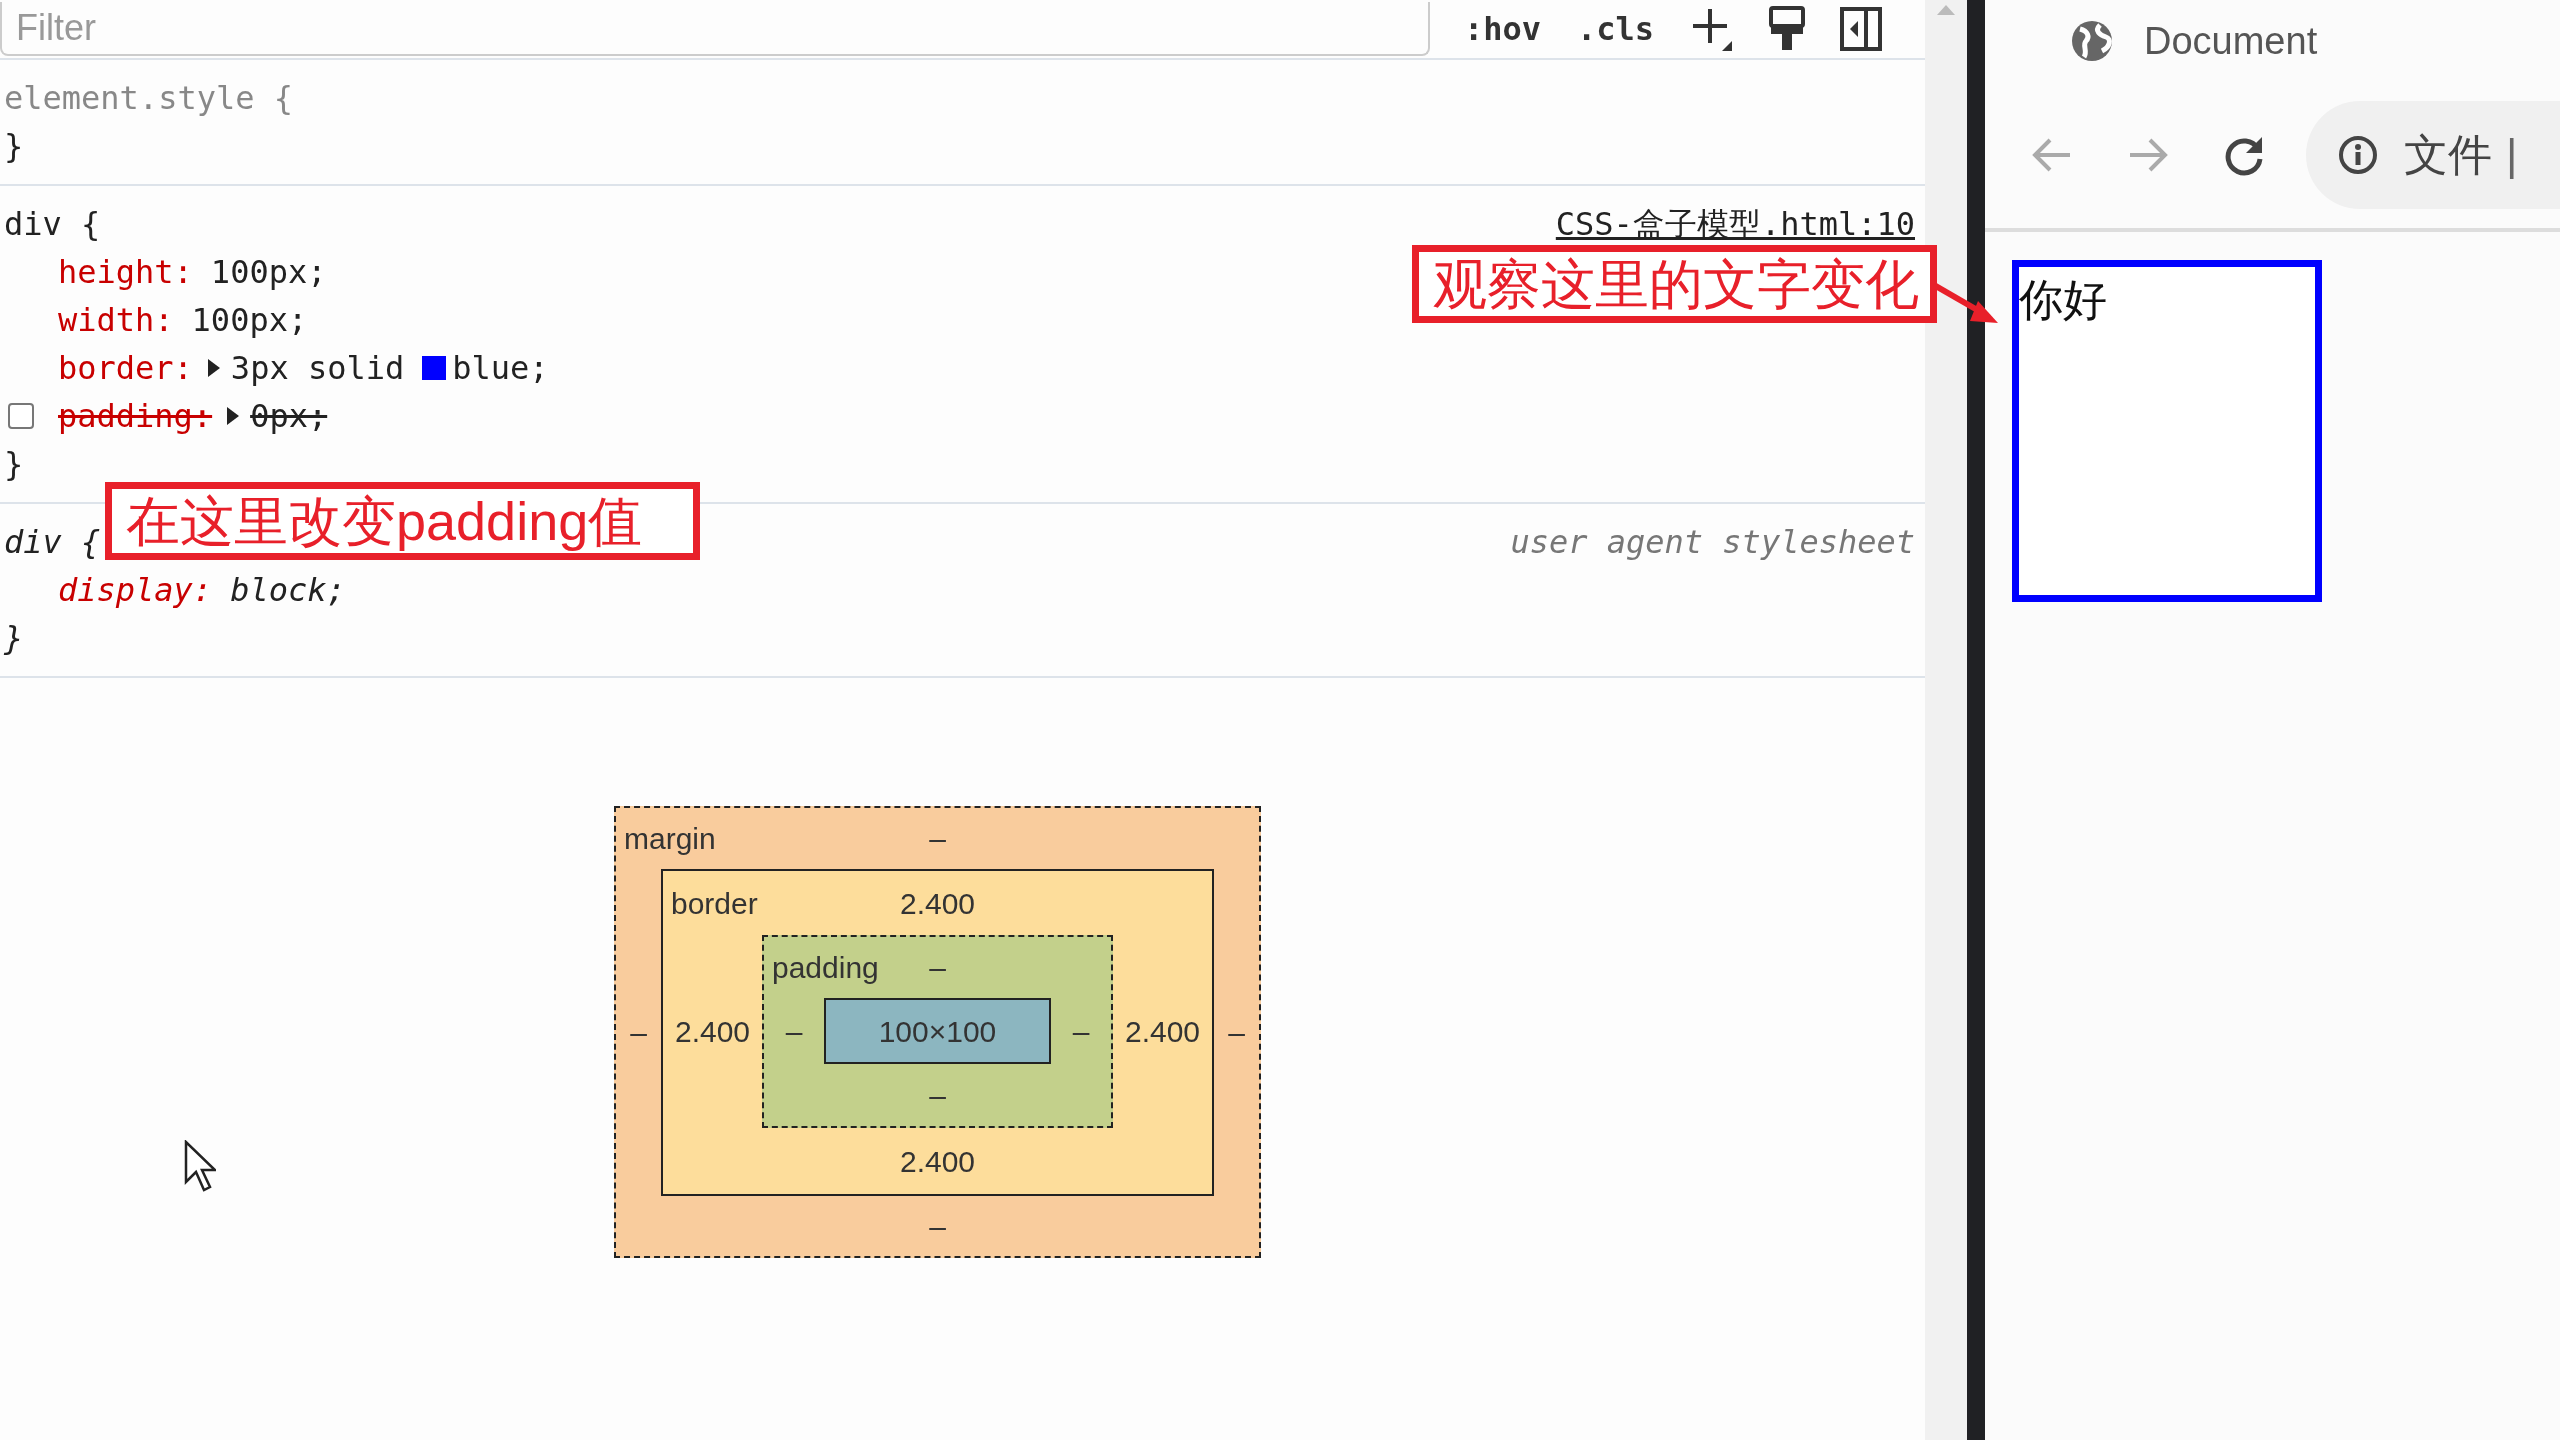  I want to click on address-bar: 文件 |, so click(2433, 155).